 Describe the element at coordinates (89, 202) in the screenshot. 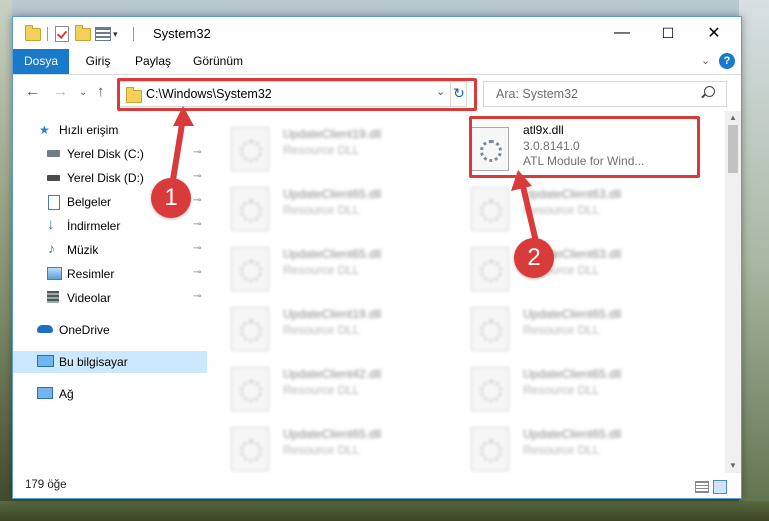

I see `sidebar-item-label: Belgeler` at that location.